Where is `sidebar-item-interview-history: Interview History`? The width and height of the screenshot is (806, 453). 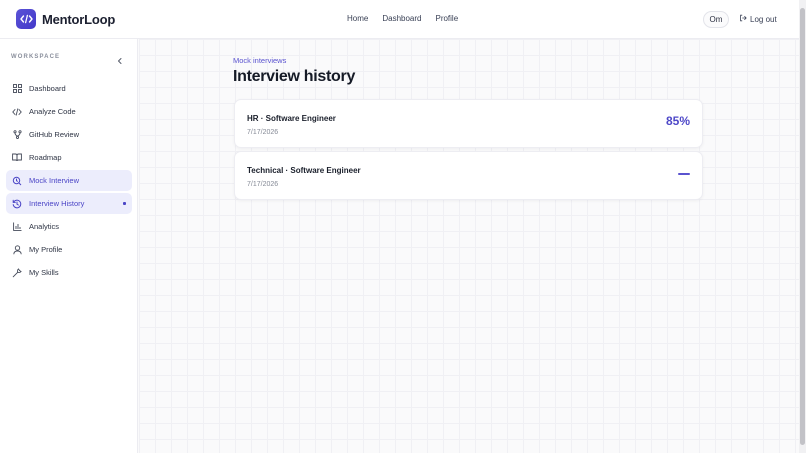
sidebar-item-interview-history: Interview History is located at coordinates (69, 203).